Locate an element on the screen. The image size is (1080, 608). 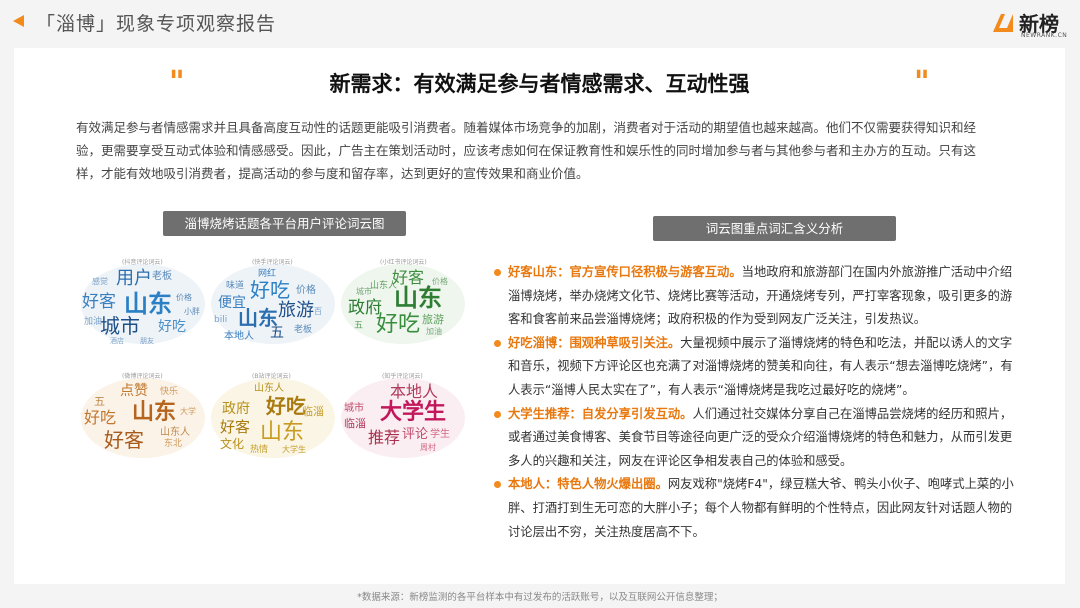
cloud-word: 酒店 is located at coordinates (117, 341).